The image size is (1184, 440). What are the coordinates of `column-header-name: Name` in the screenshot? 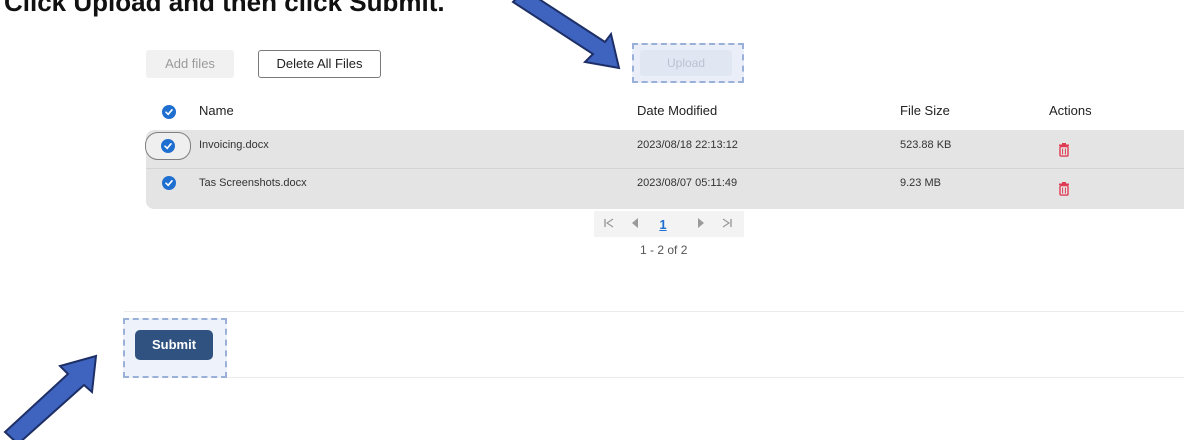 It's located at (216, 110).